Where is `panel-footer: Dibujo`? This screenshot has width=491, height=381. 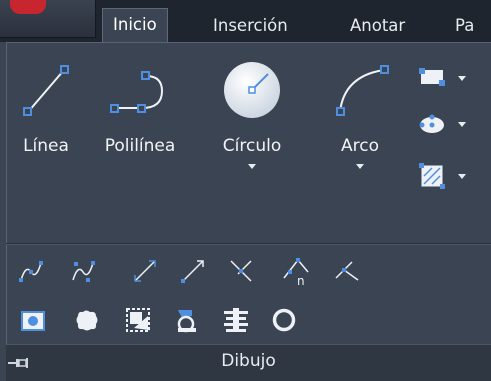 panel-footer: Dibujo is located at coordinates (248, 362).